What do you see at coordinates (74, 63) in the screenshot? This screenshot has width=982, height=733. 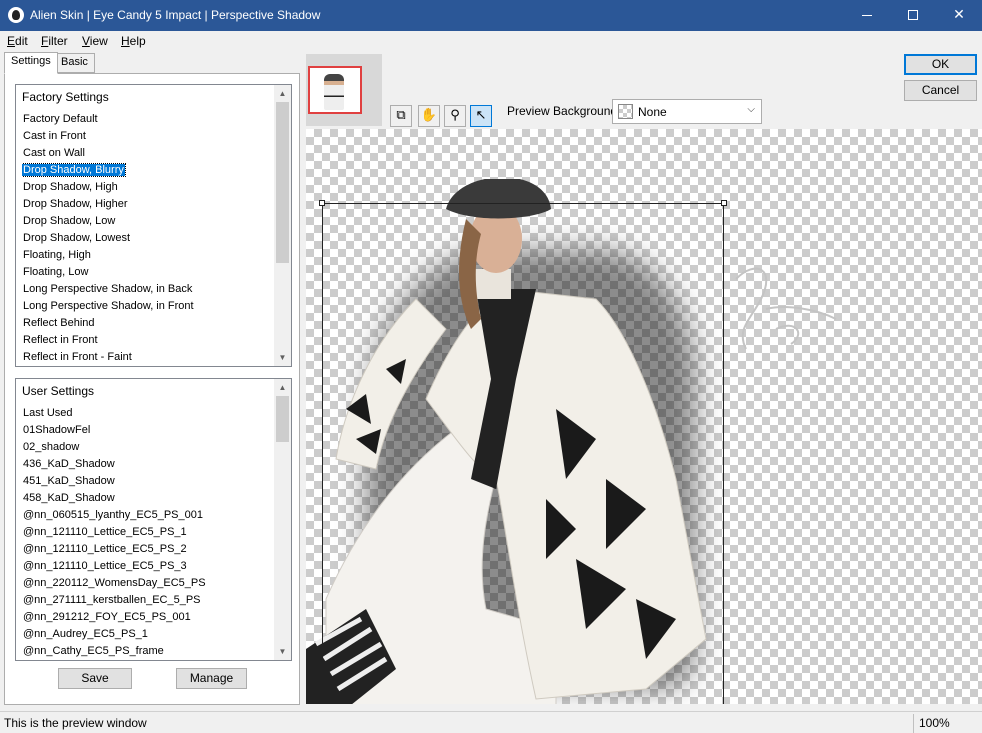 I see `tab-basic: Basic` at bounding box center [74, 63].